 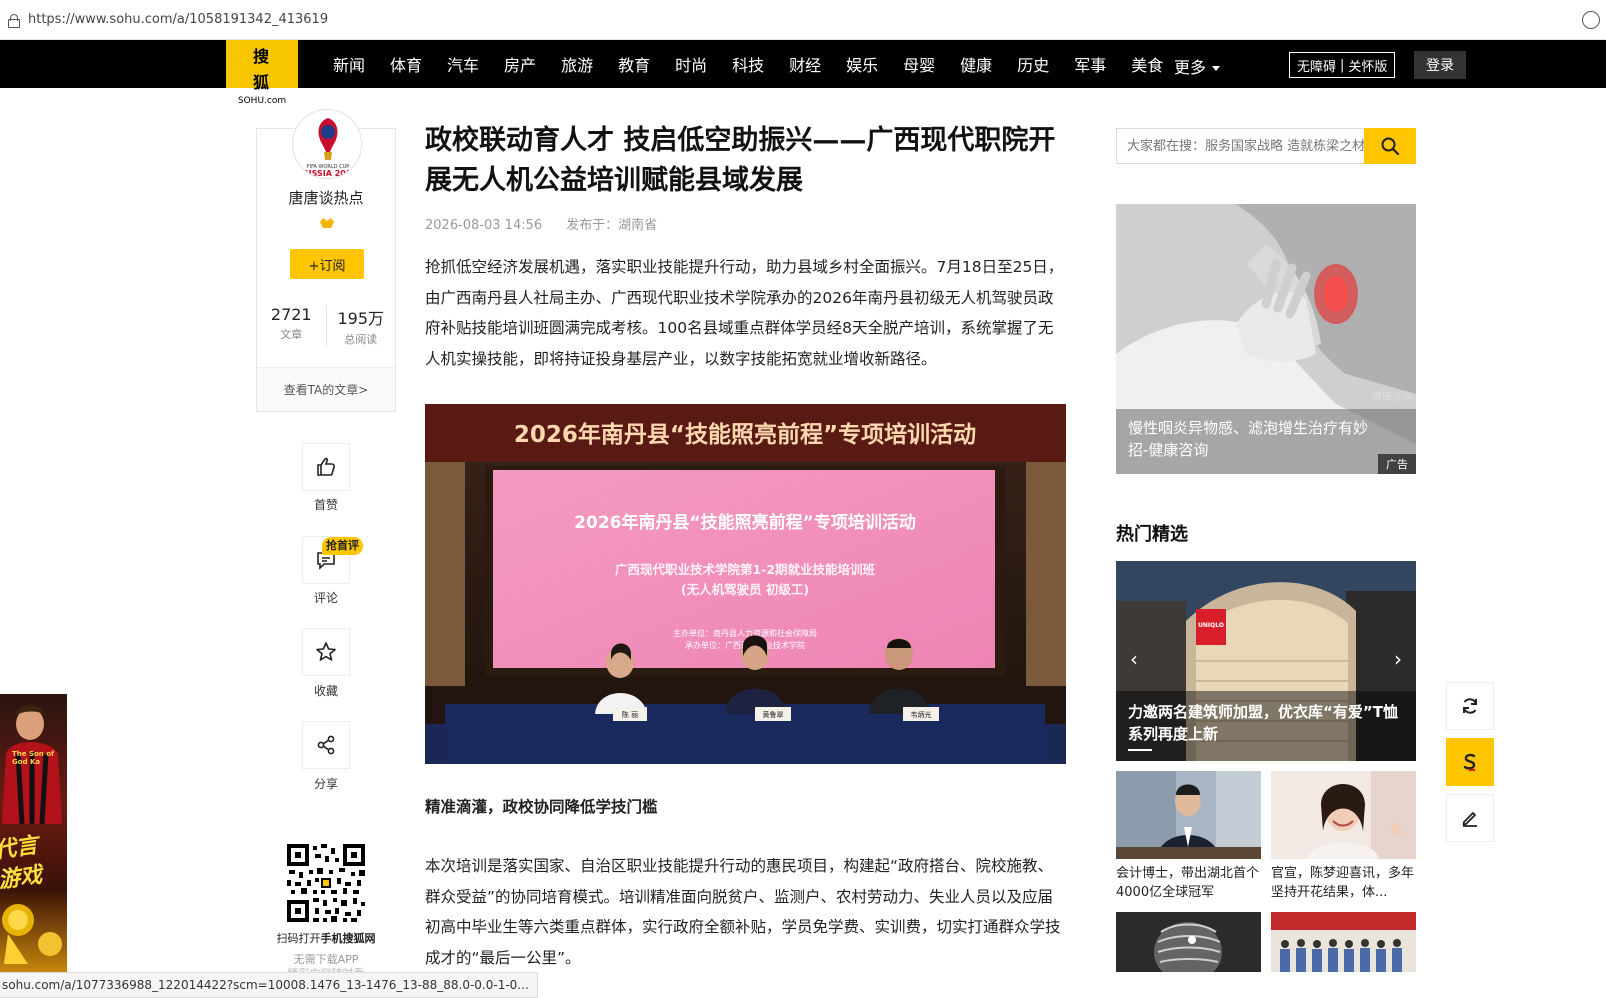 I want to click on qr-caption: 扫码打开手机搜狐网, so click(x=326, y=938).